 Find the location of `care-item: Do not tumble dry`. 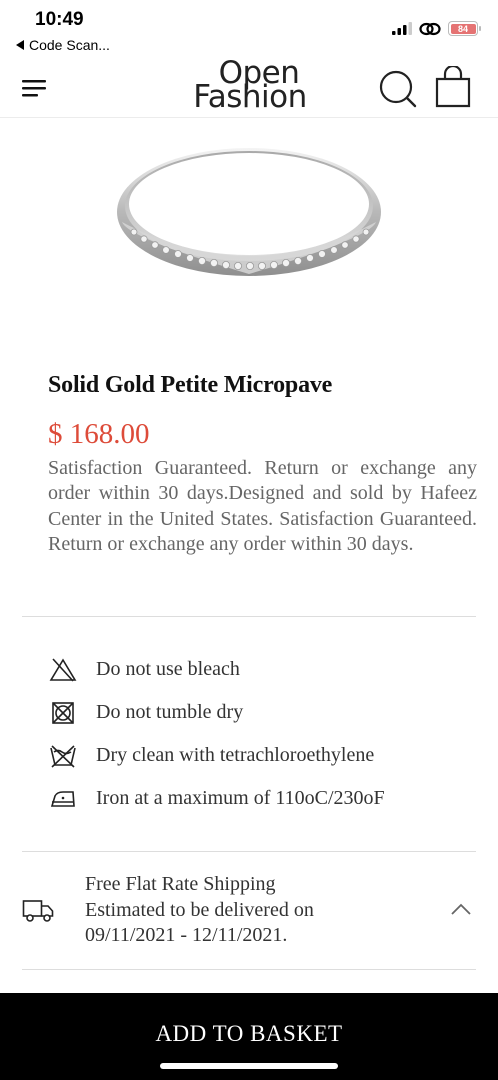

care-item: Do not tumble dry is located at coordinates (258, 712).